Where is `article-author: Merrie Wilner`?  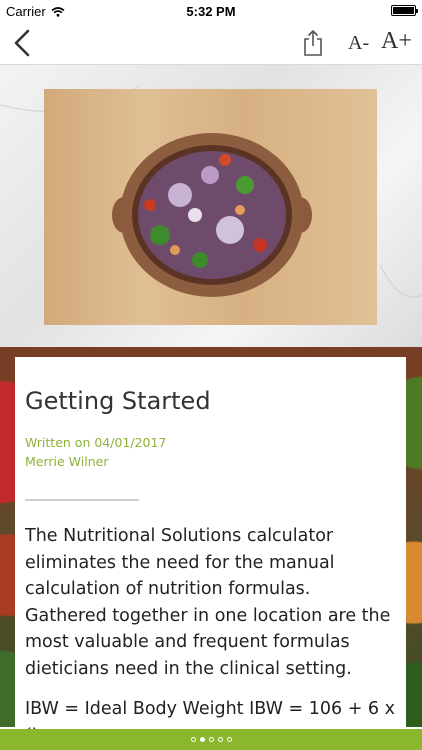 article-author: Merrie Wilner is located at coordinates (67, 461).